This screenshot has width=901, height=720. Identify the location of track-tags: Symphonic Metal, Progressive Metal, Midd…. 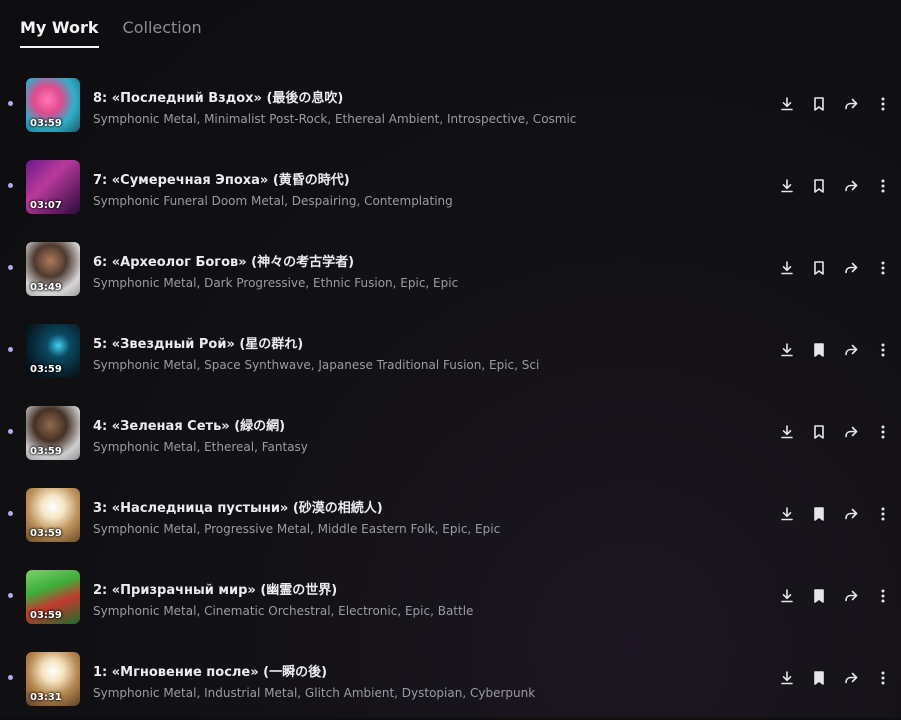
(297, 529).